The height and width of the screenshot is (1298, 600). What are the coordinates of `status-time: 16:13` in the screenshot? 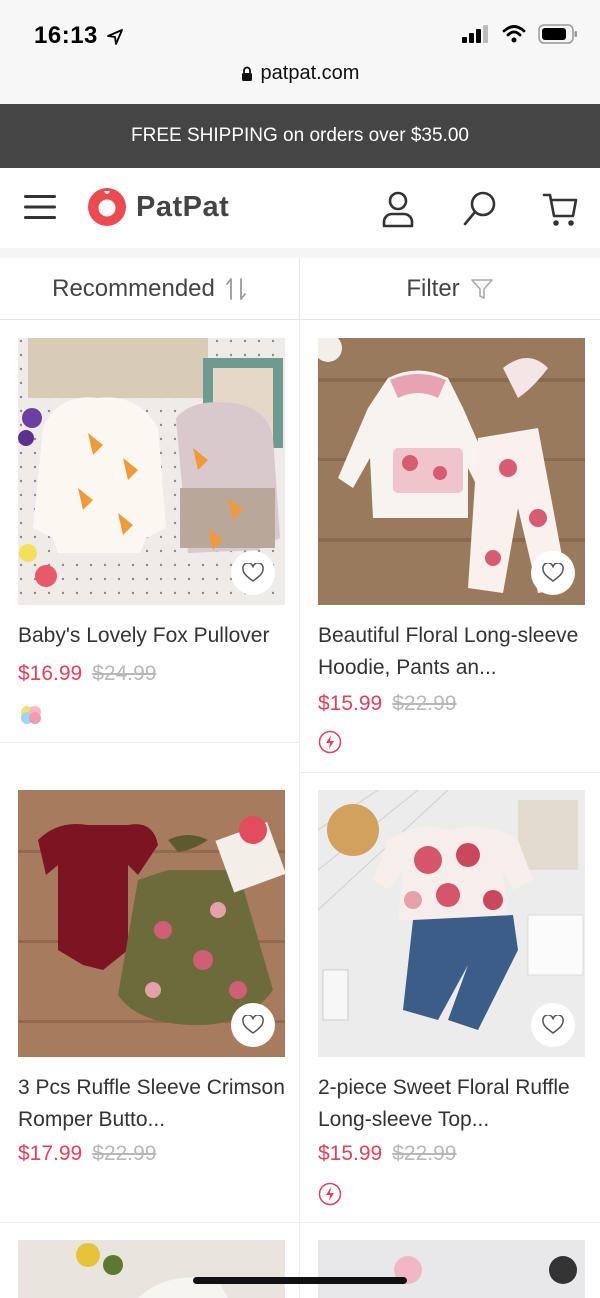 It's located at (78, 36).